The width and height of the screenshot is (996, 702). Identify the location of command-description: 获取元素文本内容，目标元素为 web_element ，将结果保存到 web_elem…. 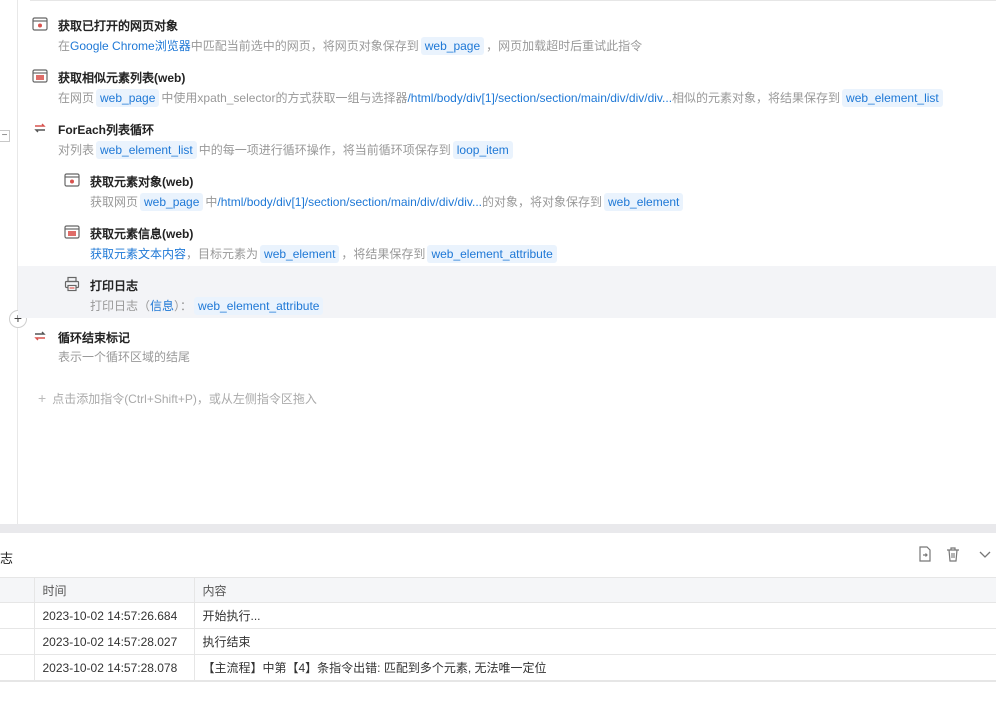
(324, 254).